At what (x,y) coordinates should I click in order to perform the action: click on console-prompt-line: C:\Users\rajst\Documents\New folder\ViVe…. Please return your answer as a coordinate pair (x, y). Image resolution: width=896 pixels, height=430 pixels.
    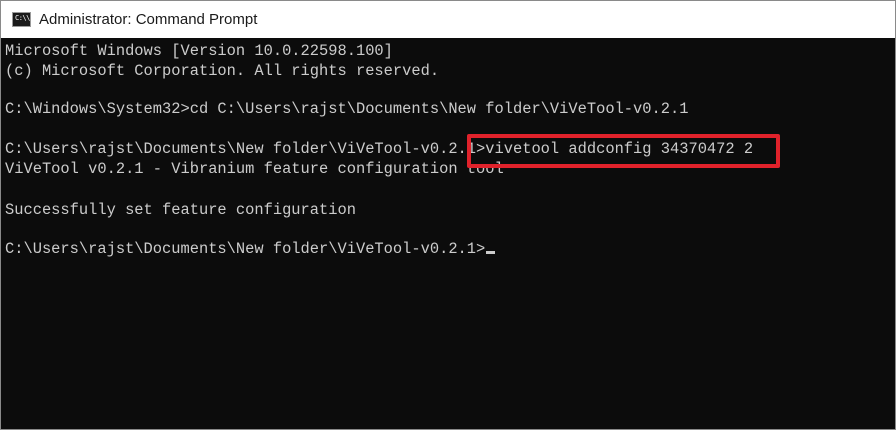
    Looking at the image, I should click on (250, 249).